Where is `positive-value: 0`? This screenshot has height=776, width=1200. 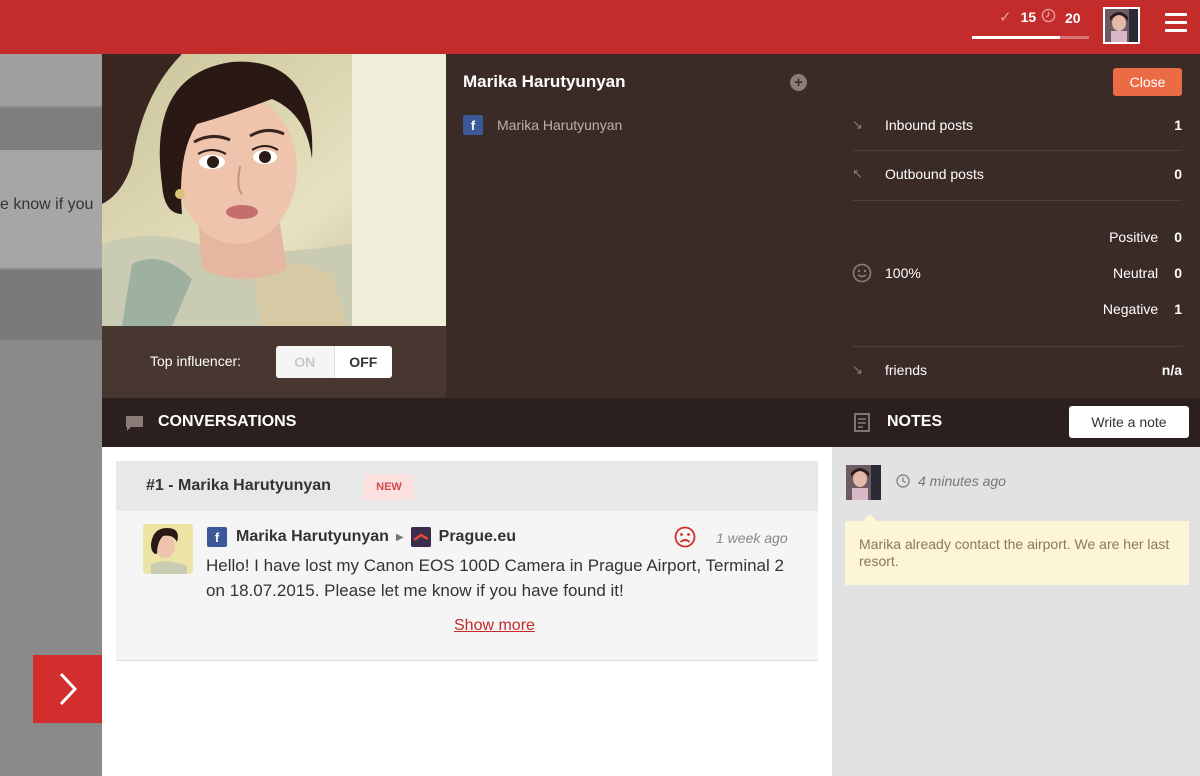 positive-value: 0 is located at coordinates (1178, 237).